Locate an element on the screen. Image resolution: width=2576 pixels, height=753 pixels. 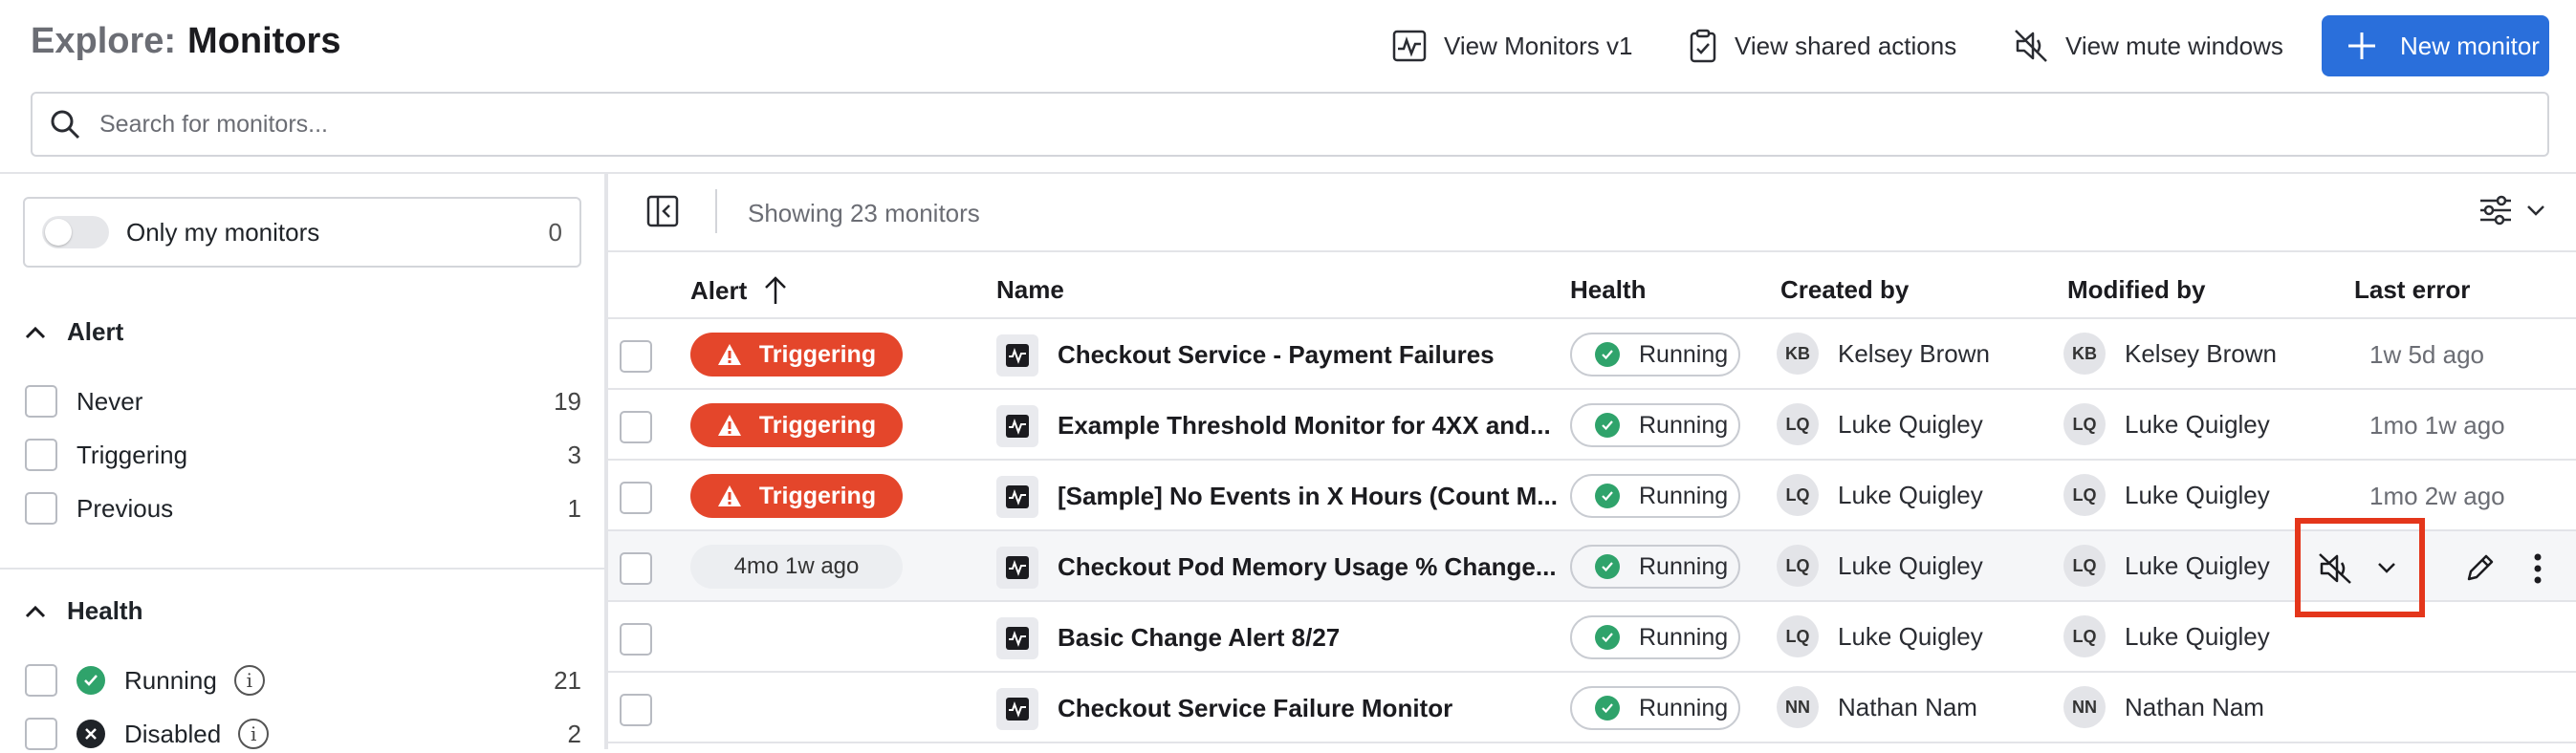
new-monitor-button: New monitor is located at coordinates (2435, 45).